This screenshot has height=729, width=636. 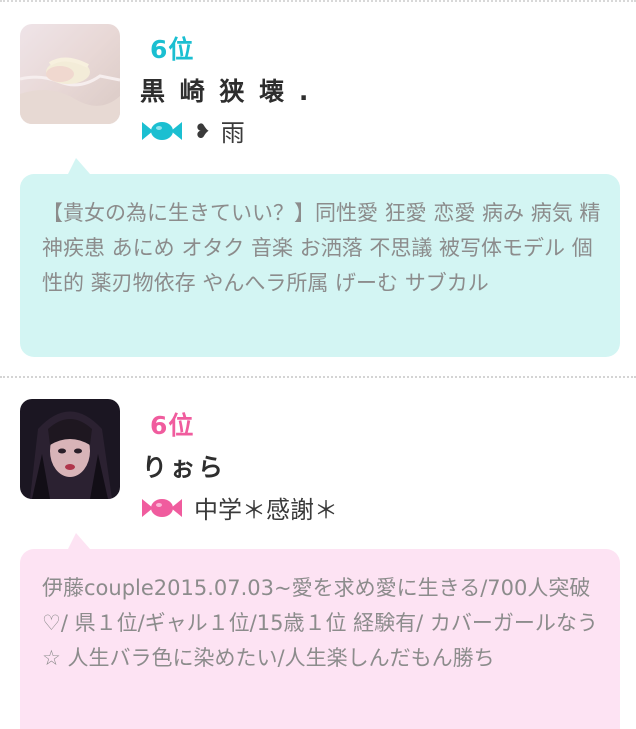 I want to click on user-meta: ❥ 雨, so click(x=192, y=130).